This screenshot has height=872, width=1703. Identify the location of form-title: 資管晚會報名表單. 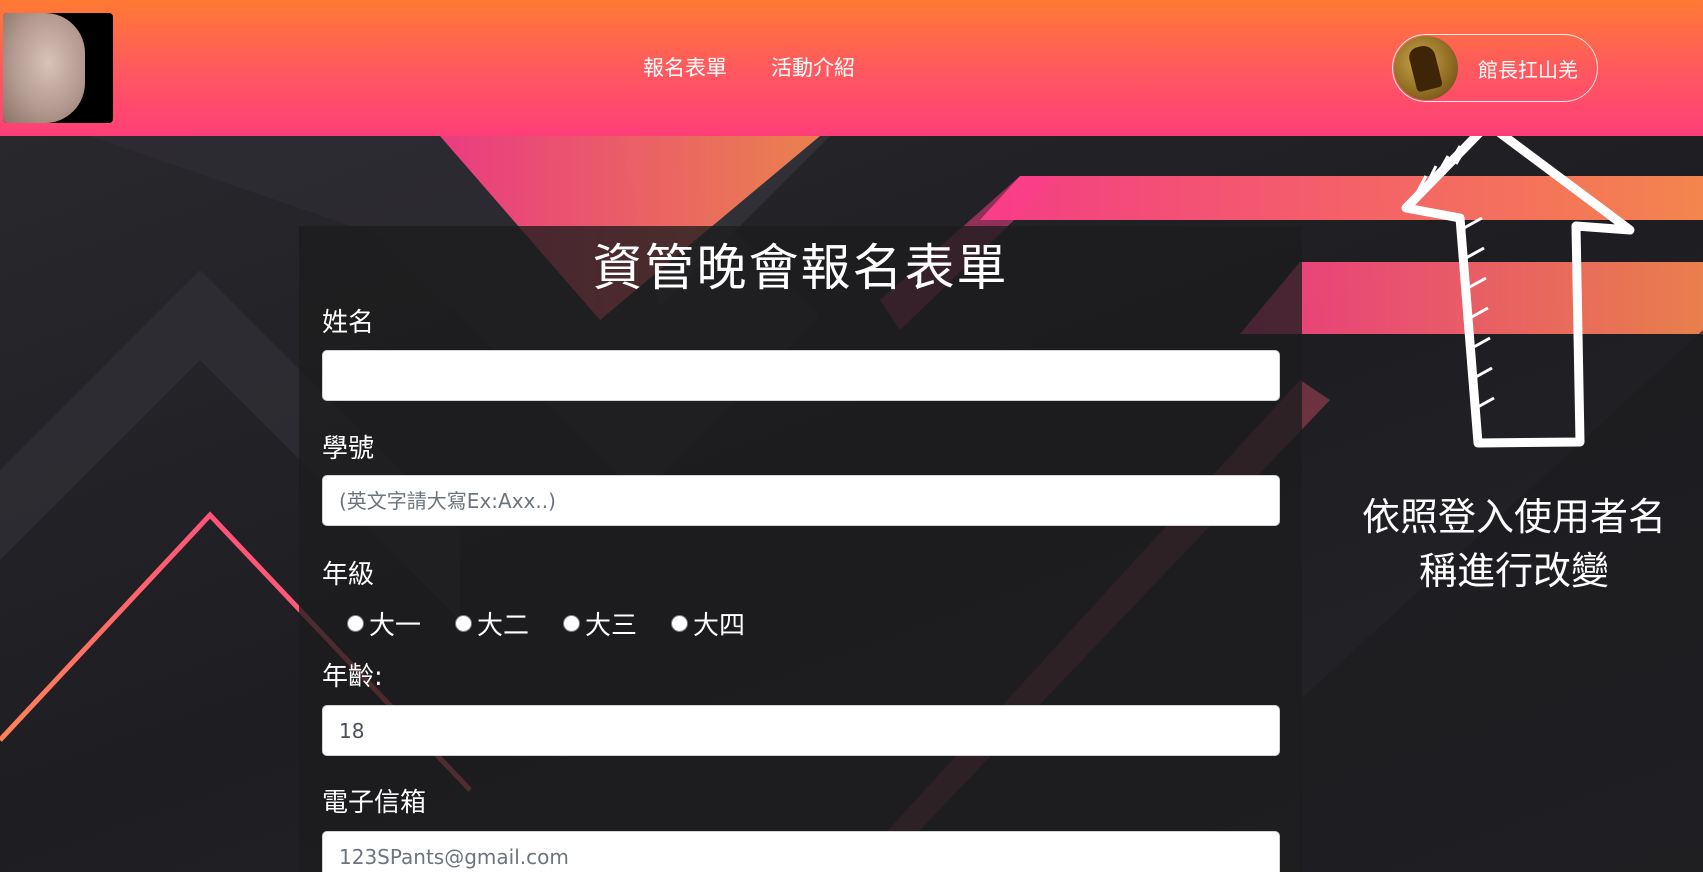
(800, 268).